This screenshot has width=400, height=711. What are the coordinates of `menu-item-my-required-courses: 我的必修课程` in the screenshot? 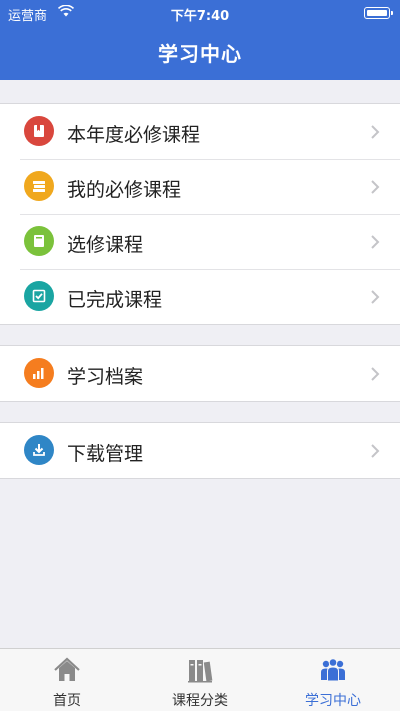 It's located at (200, 186).